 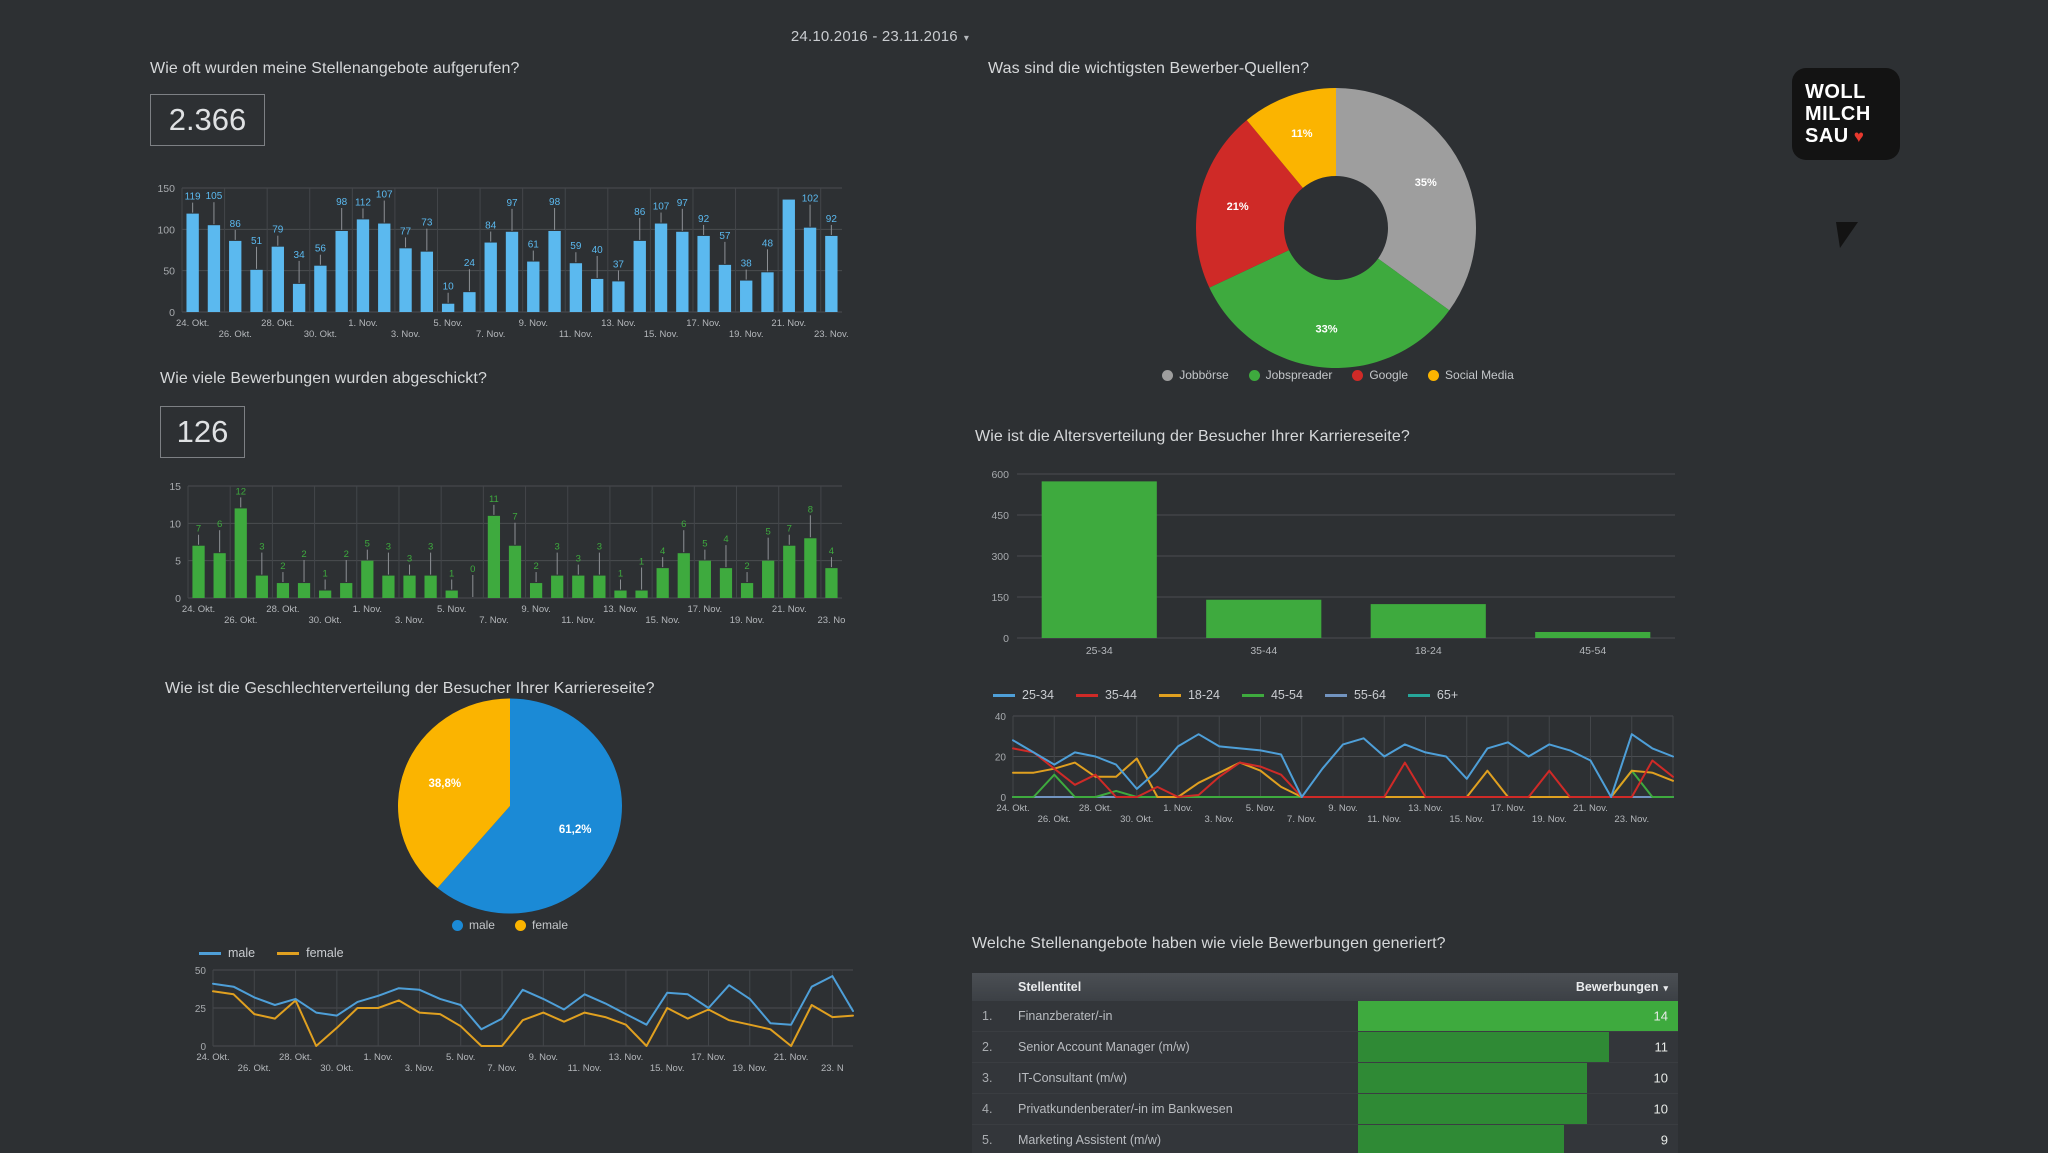 What do you see at coordinates (1428, 651) in the screenshot?
I see `svg-text: 18-24` at bounding box center [1428, 651].